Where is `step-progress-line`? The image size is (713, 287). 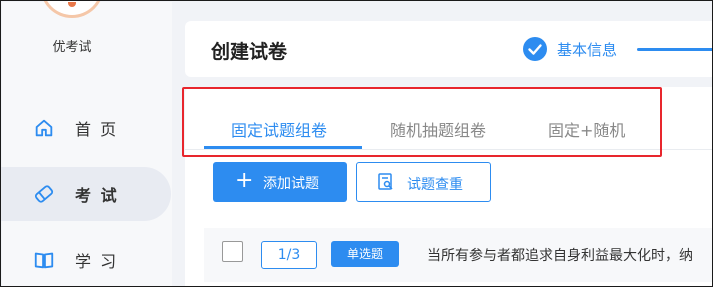 step-progress-line is located at coordinates (674, 49).